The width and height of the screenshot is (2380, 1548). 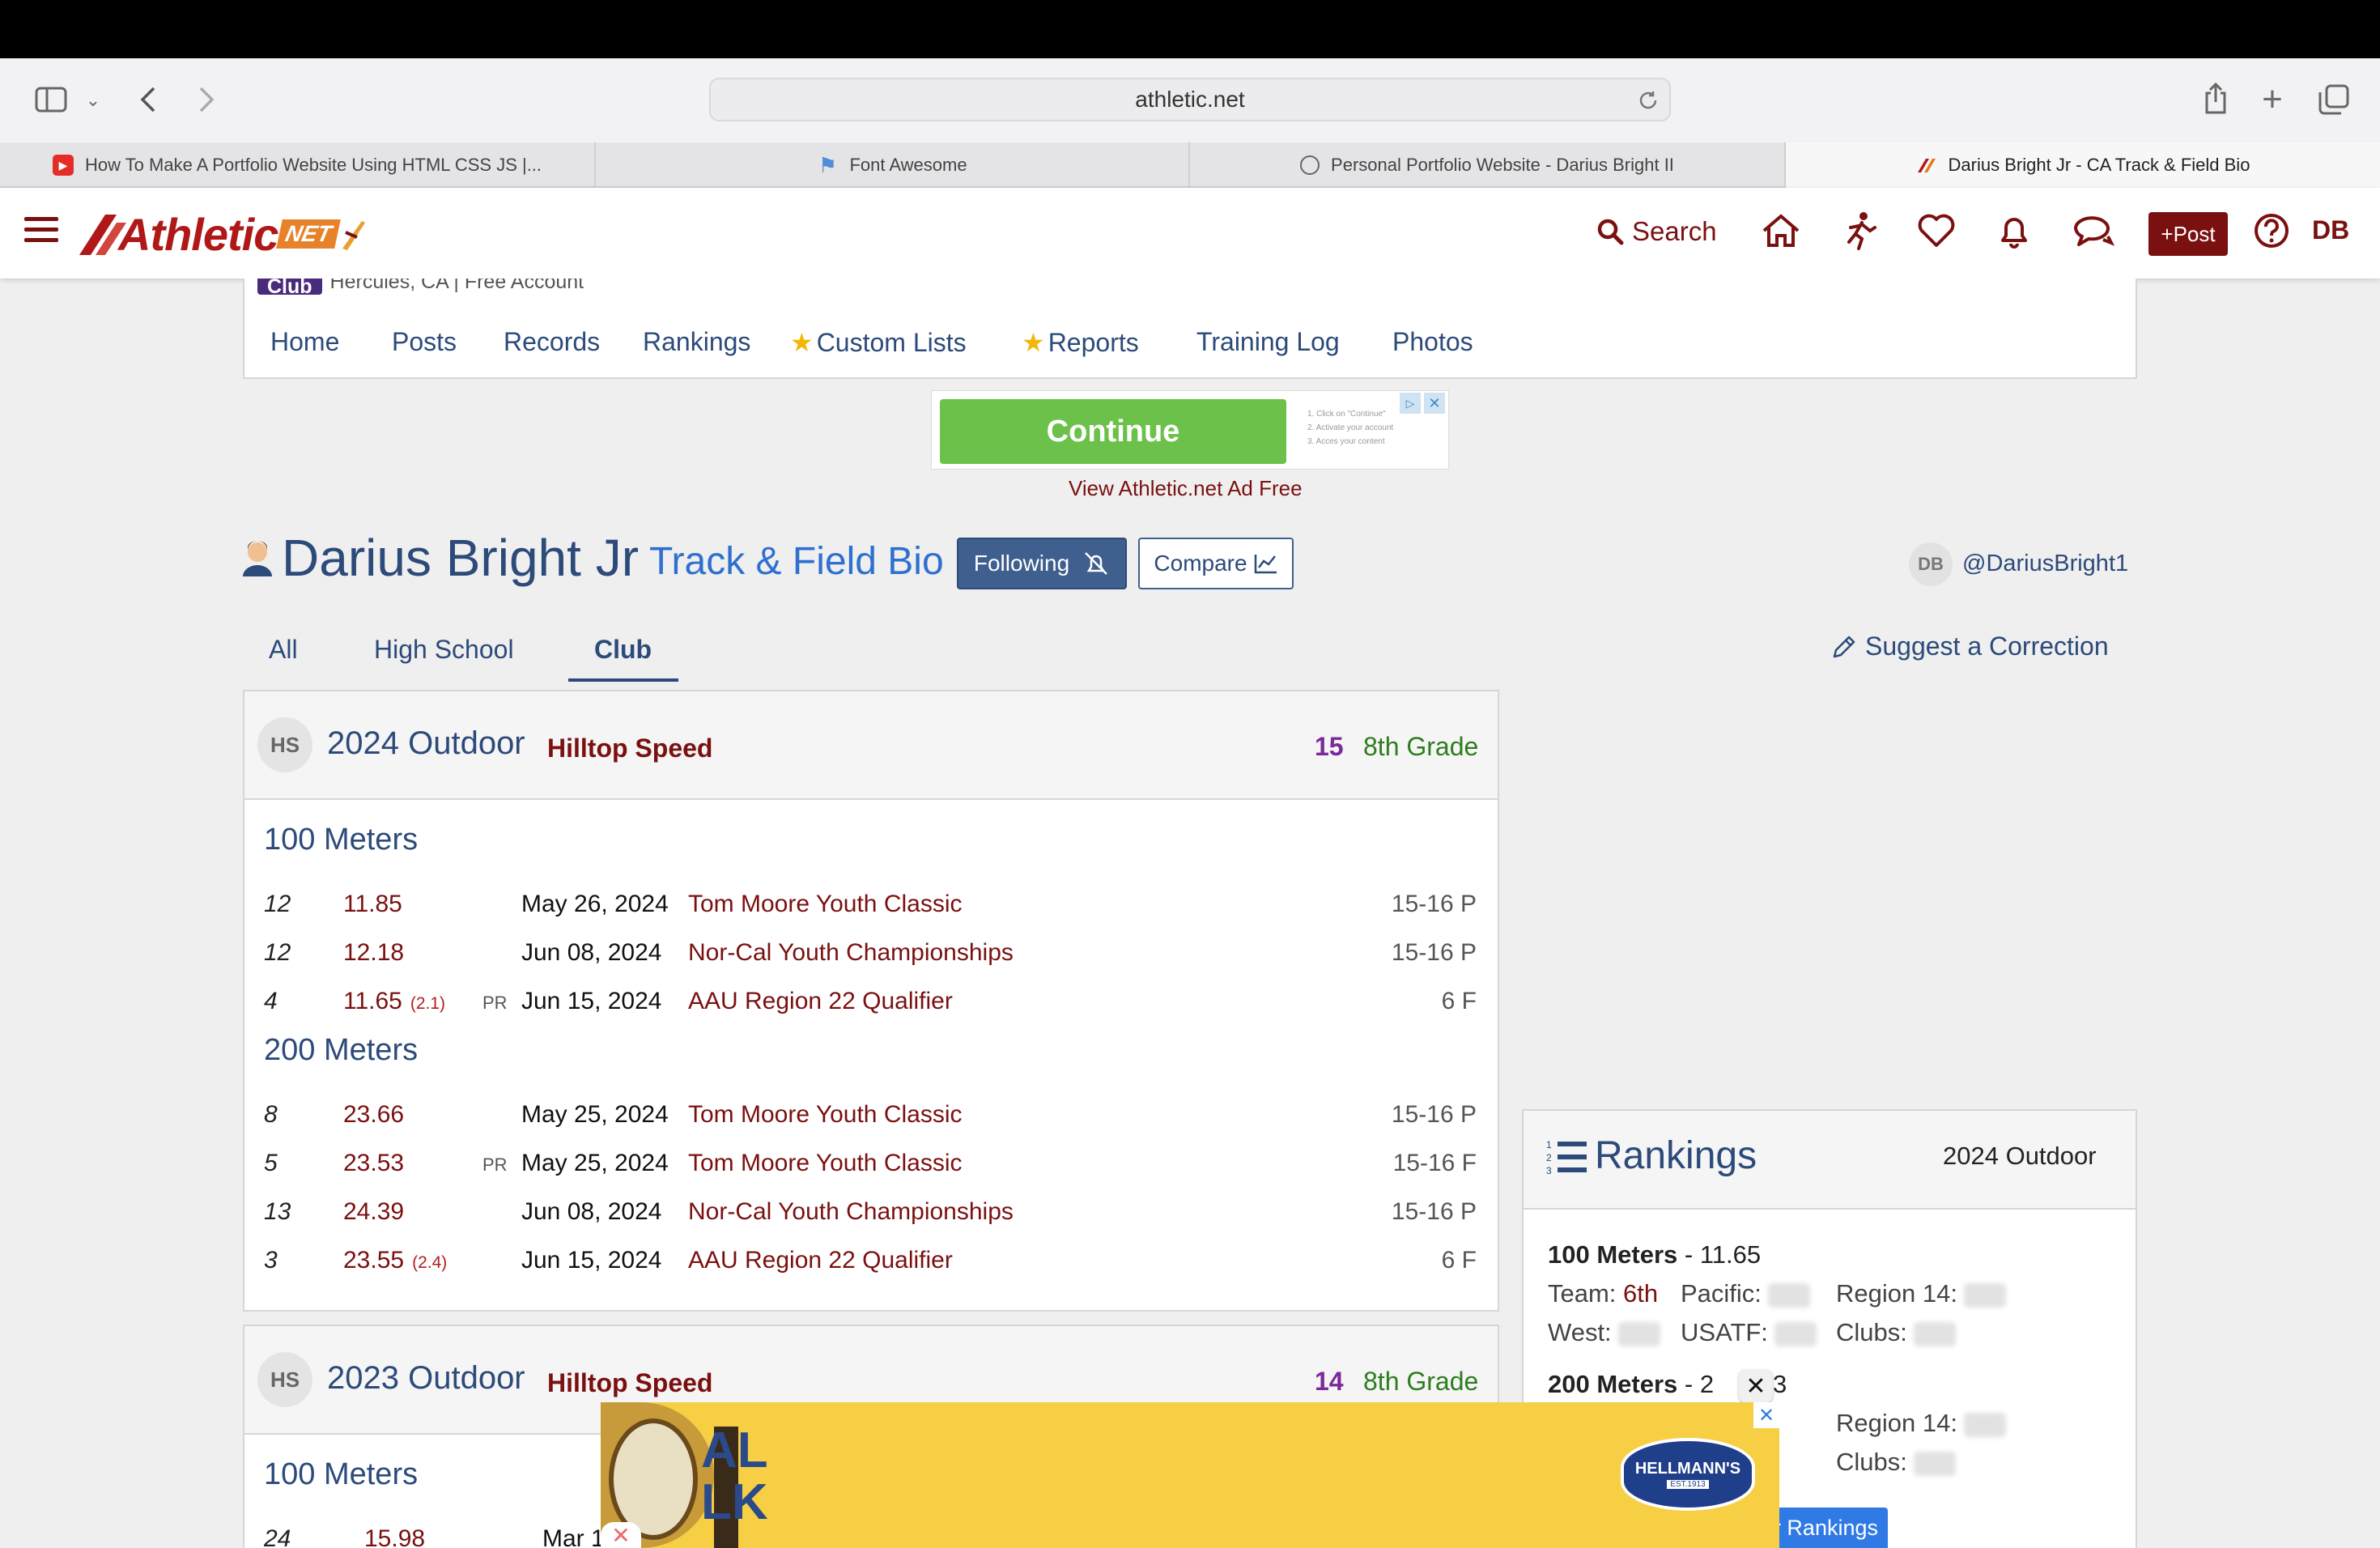 I want to click on chart-line-icon, so click(x=1265, y=565).